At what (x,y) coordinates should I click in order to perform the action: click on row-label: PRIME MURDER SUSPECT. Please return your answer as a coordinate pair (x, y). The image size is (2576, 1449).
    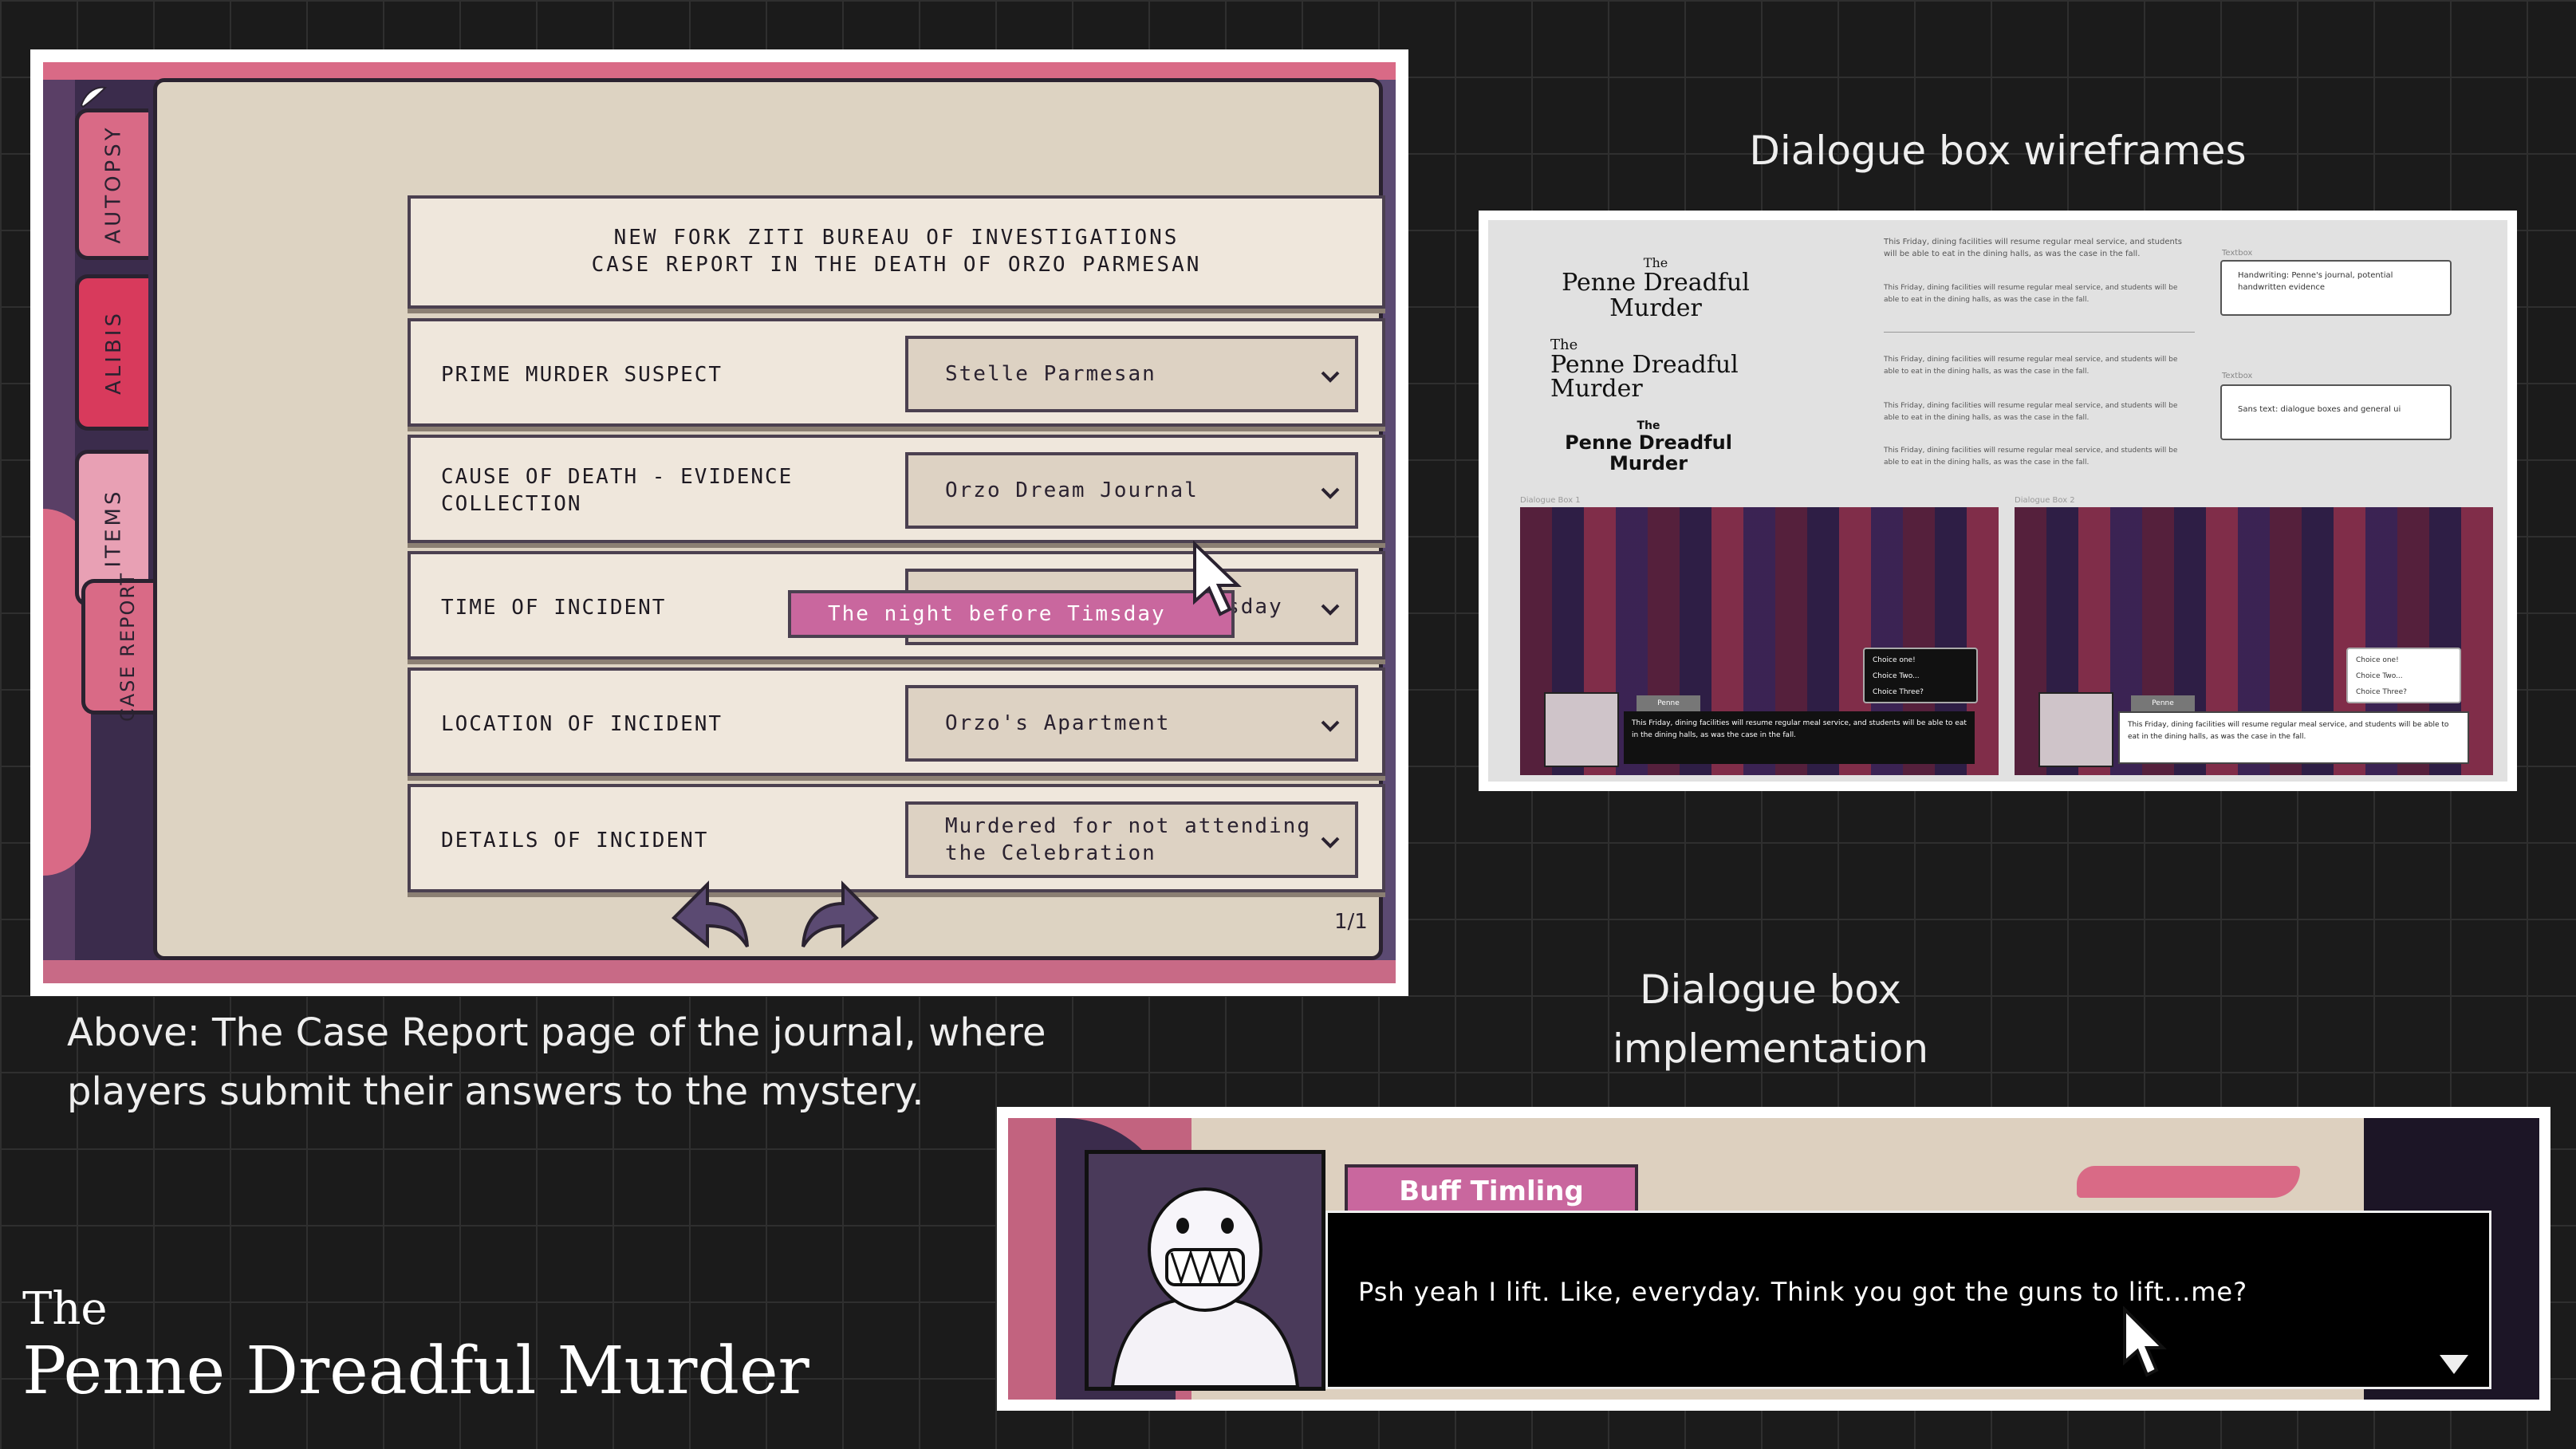
    Looking at the image, I should click on (582, 375).